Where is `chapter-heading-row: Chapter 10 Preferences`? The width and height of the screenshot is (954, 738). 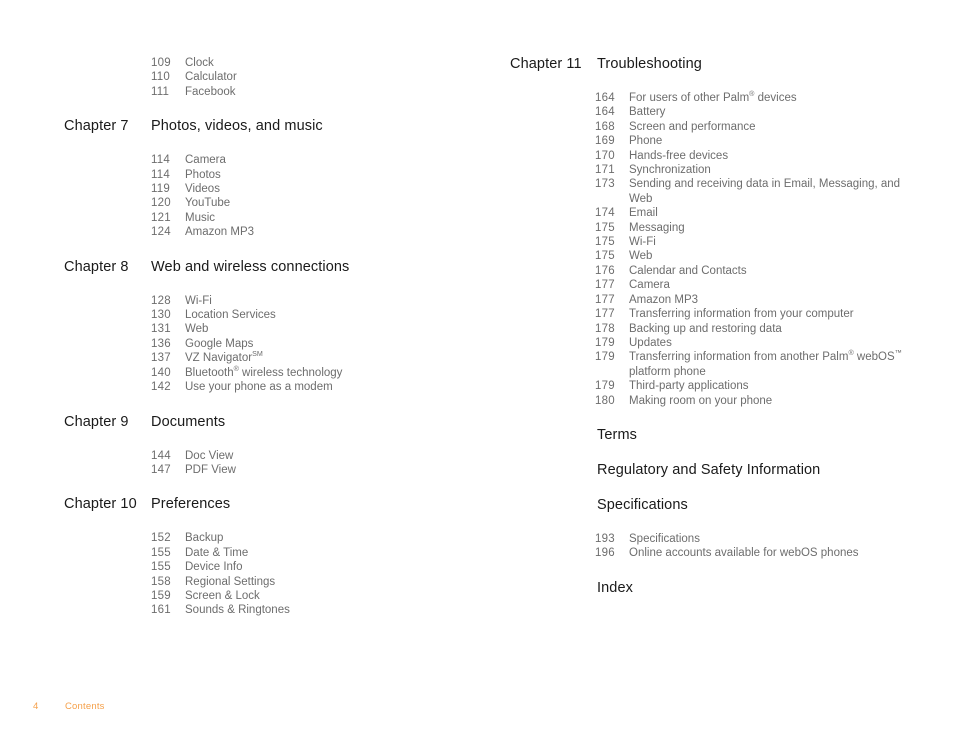
chapter-heading-row: Chapter 10 Preferences is located at coordinates (264, 504).